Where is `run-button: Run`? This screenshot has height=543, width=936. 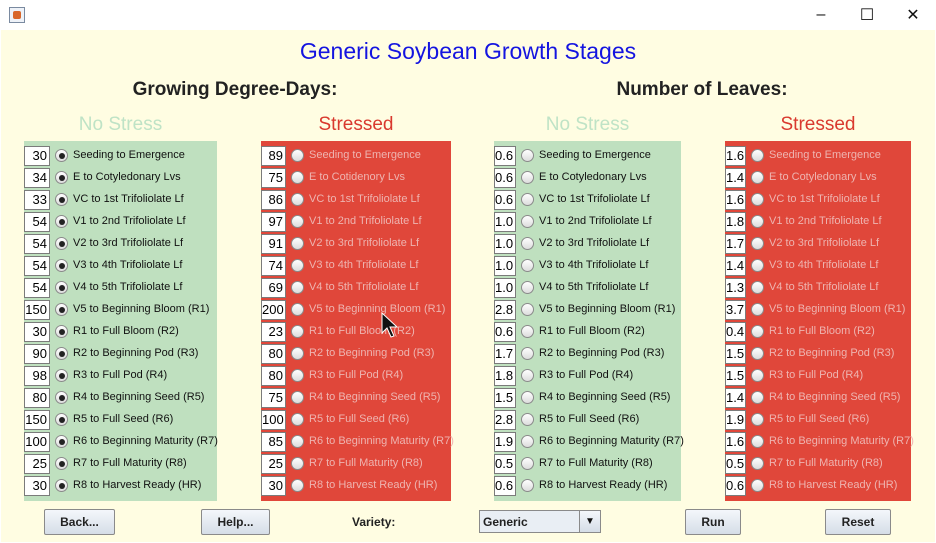
run-button: Run is located at coordinates (713, 522).